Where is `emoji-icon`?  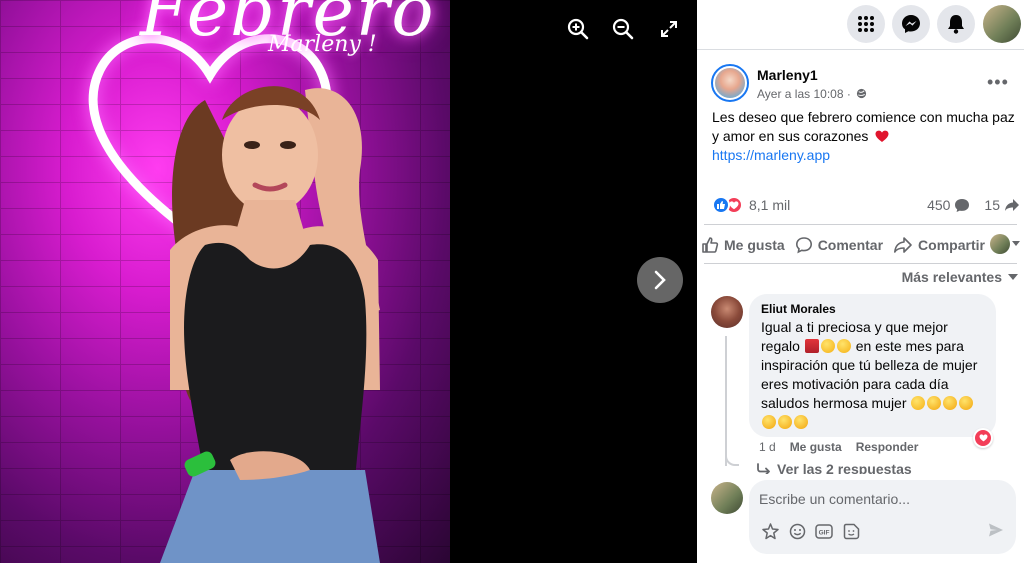 emoji-icon is located at coordinates (797, 531).